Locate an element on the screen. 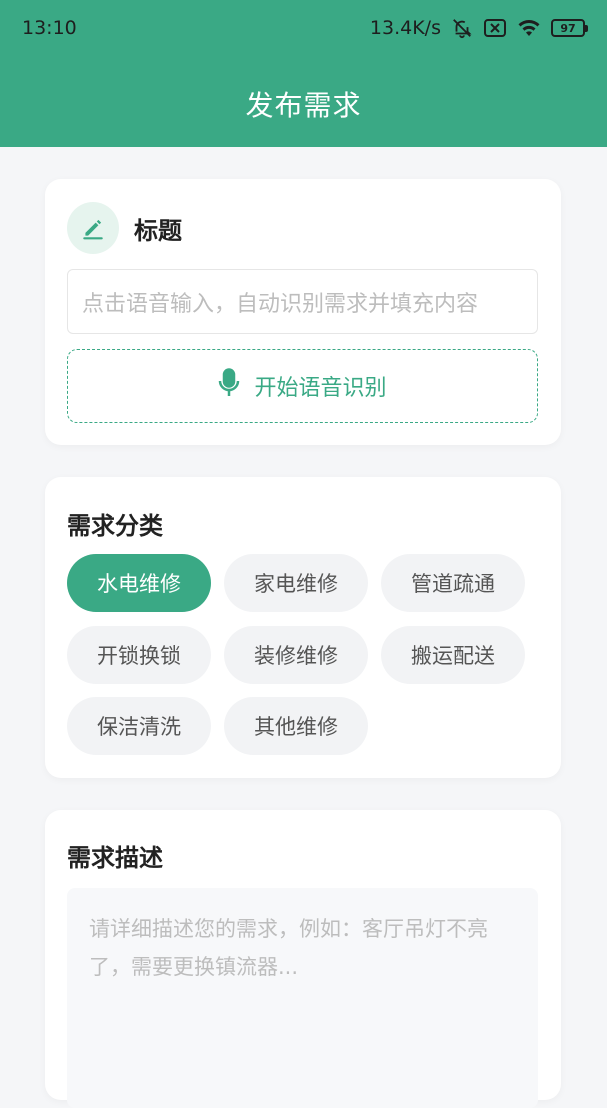 Image resolution: width=607 pixels, height=1108 pixels. description-title: 需求描述 is located at coordinates (115, 858).